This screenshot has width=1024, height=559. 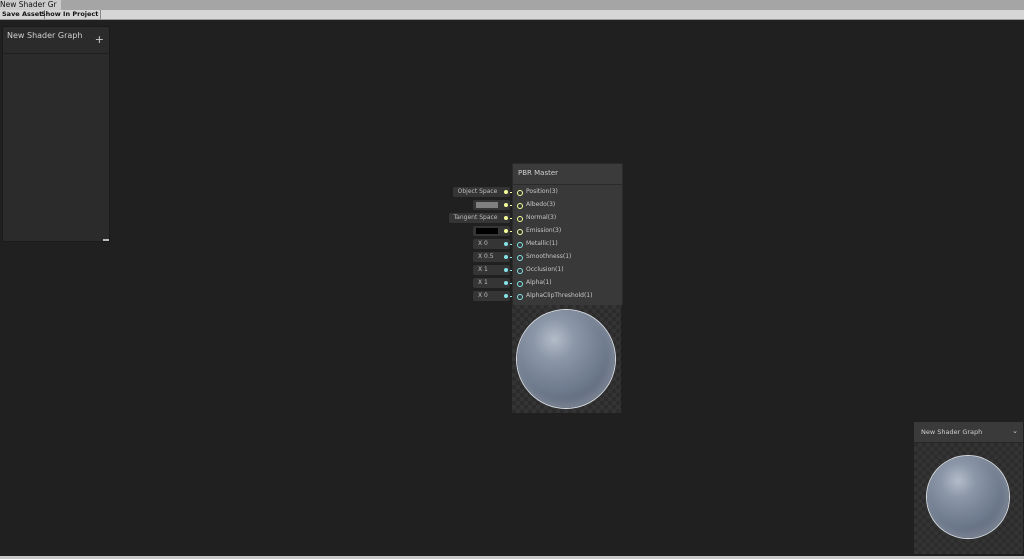 What do you see at coordinates (494, 270) in the screenshot?
I see `occlusion-input: X 1` at bounding box center [494, 270].